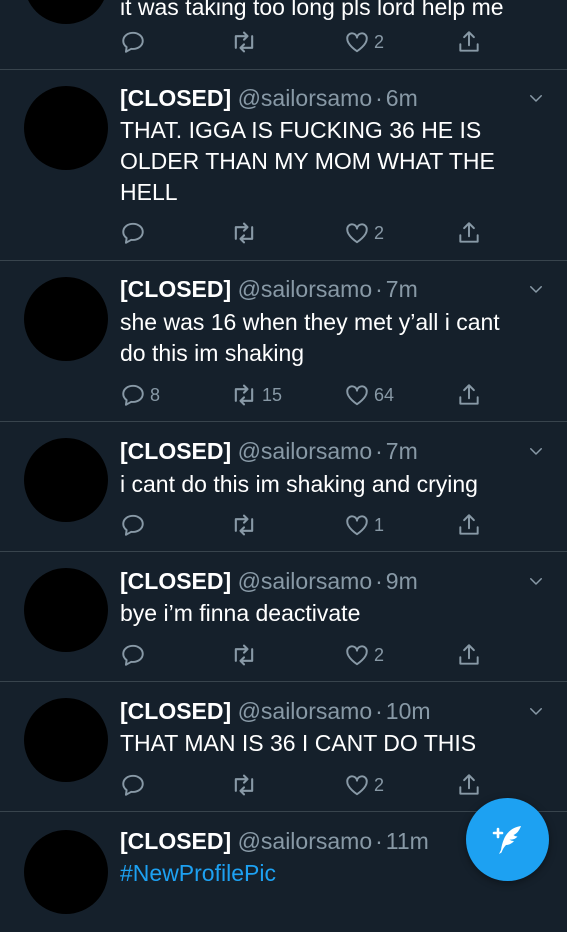  Describe the element at coordinates (299, 484) in the screenshot. I see `tweet-text: i cant do this im shaking and crying` at that location.